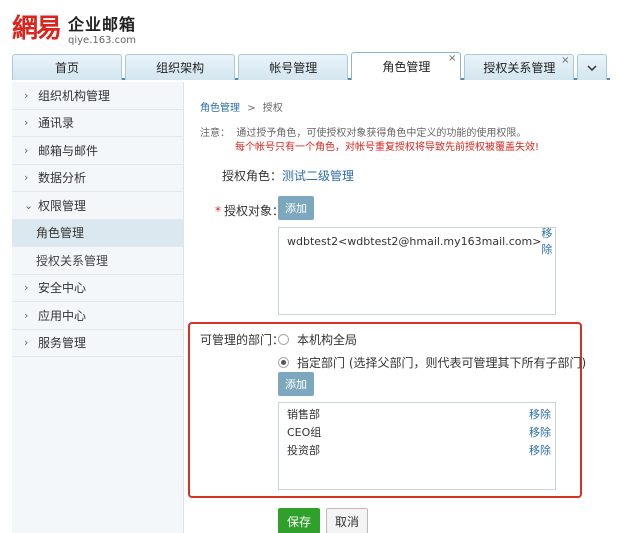 The width and height of the screenshot is (640, 533). I want to click on chevron-down-icon, so click(592, 67).